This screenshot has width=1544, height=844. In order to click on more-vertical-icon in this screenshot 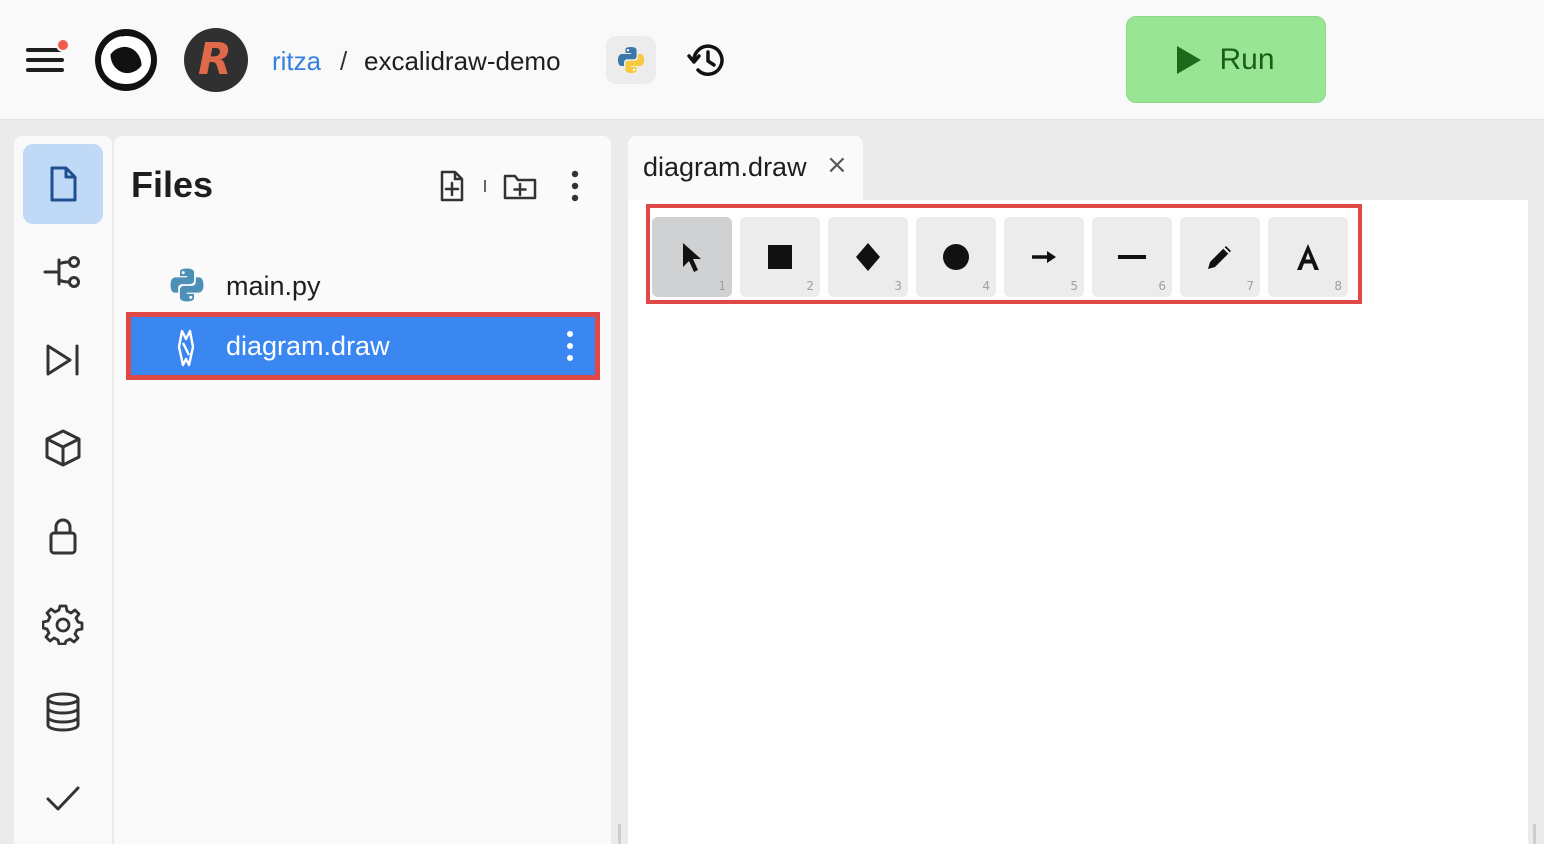, I will do `click(575, 186)`.